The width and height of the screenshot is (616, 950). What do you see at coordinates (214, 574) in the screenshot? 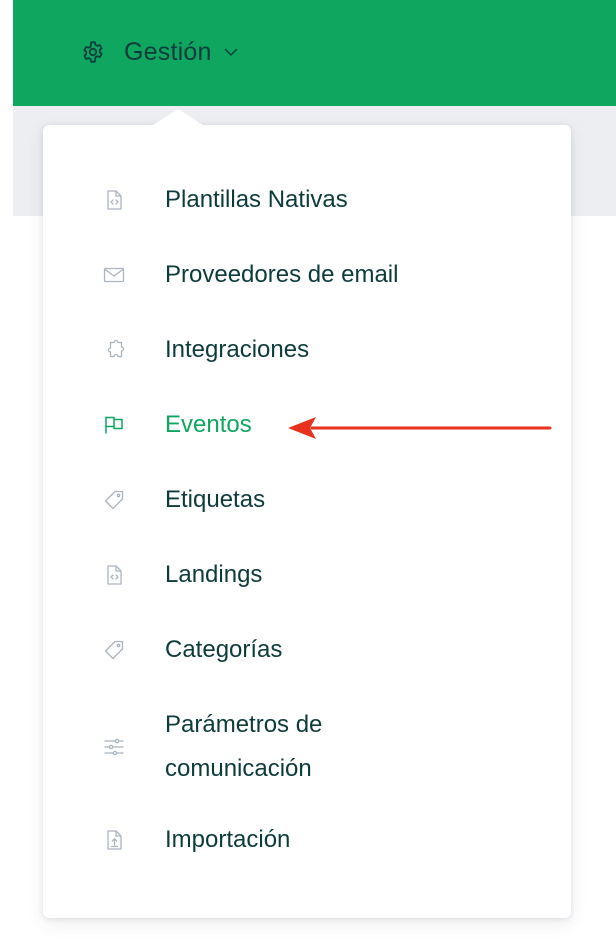
I see `menu-item-label: Landings` at bounding box center [214, 574].